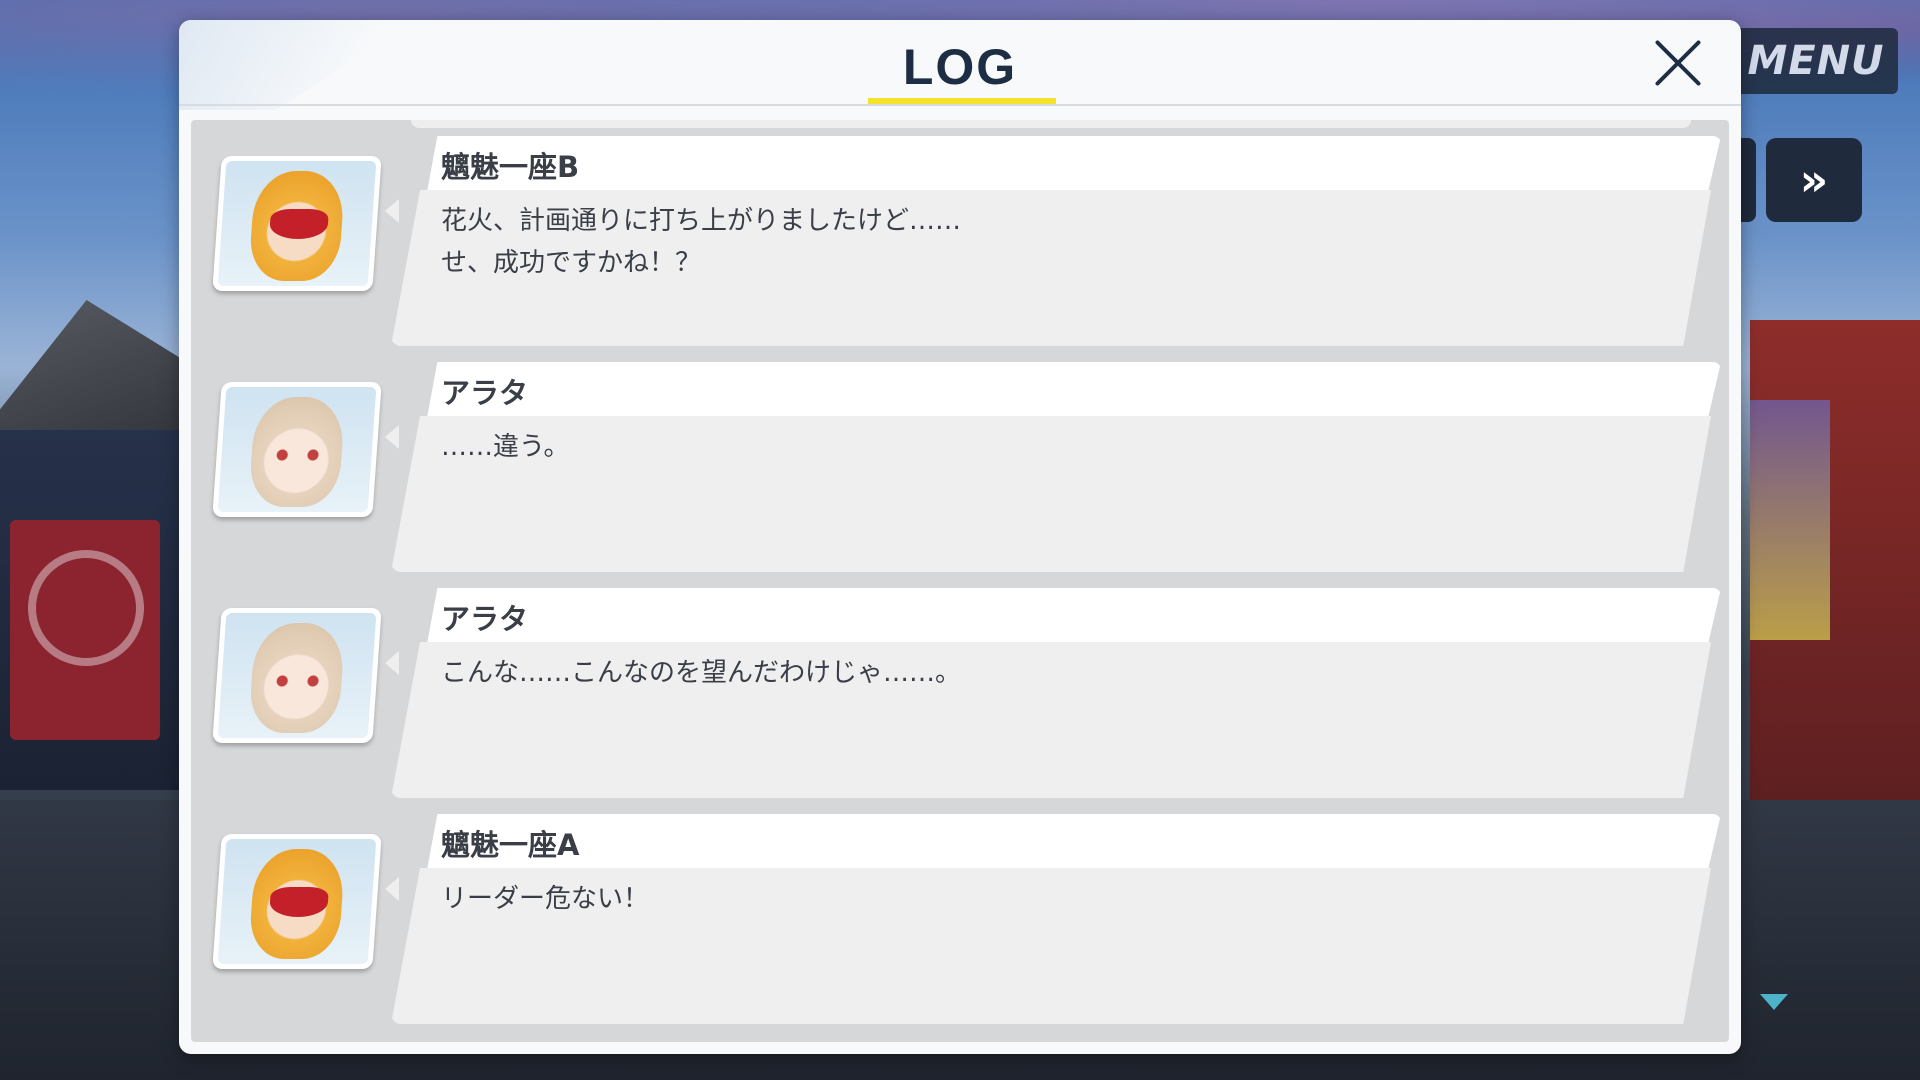 This screenshot has height=1080, width=1920. I want to click on speaker-name: 魑魅一座B, so click(510, 167).